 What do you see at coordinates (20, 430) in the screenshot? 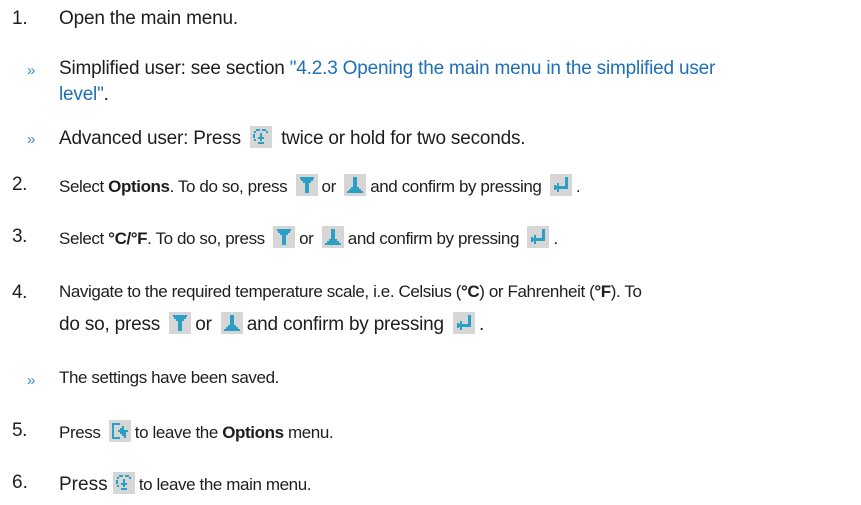
I see `step-number: 5.` at bounding box center [20, 430].